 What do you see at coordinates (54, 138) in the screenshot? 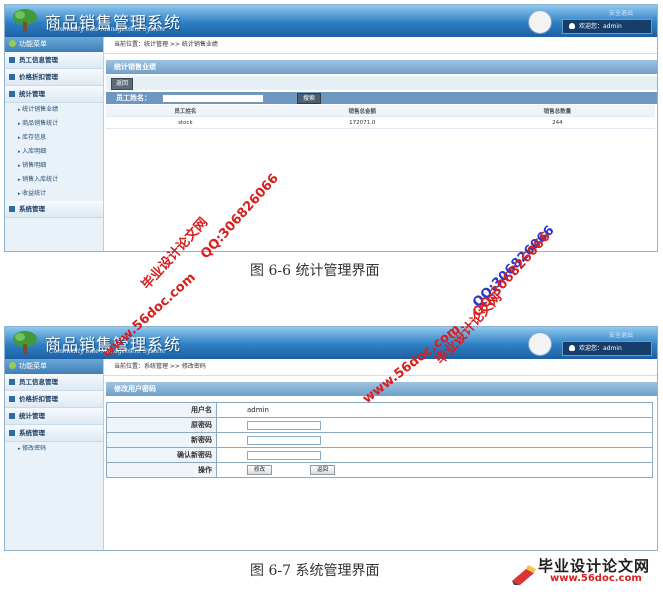
I see `menu-item-inventory: 库存信息` at bounding box center [54, 138].